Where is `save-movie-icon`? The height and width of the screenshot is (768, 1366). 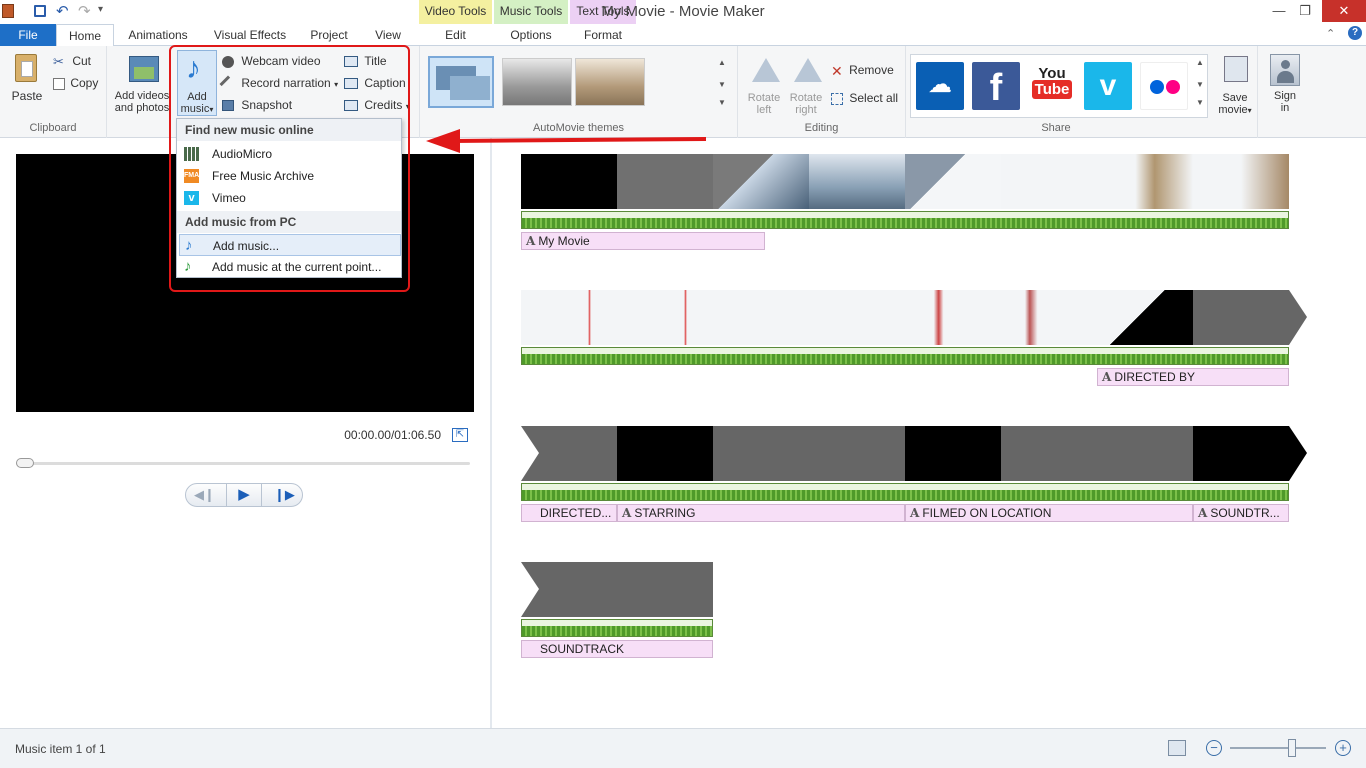
save-movie-icon is located at coordinates (1236, 69).